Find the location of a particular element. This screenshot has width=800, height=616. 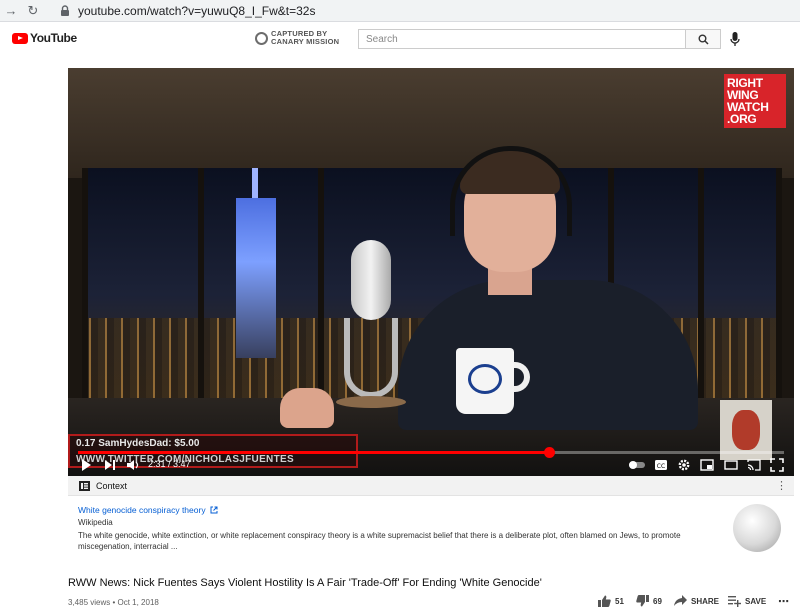

external-link-icon is located at coordinates (214, 510).